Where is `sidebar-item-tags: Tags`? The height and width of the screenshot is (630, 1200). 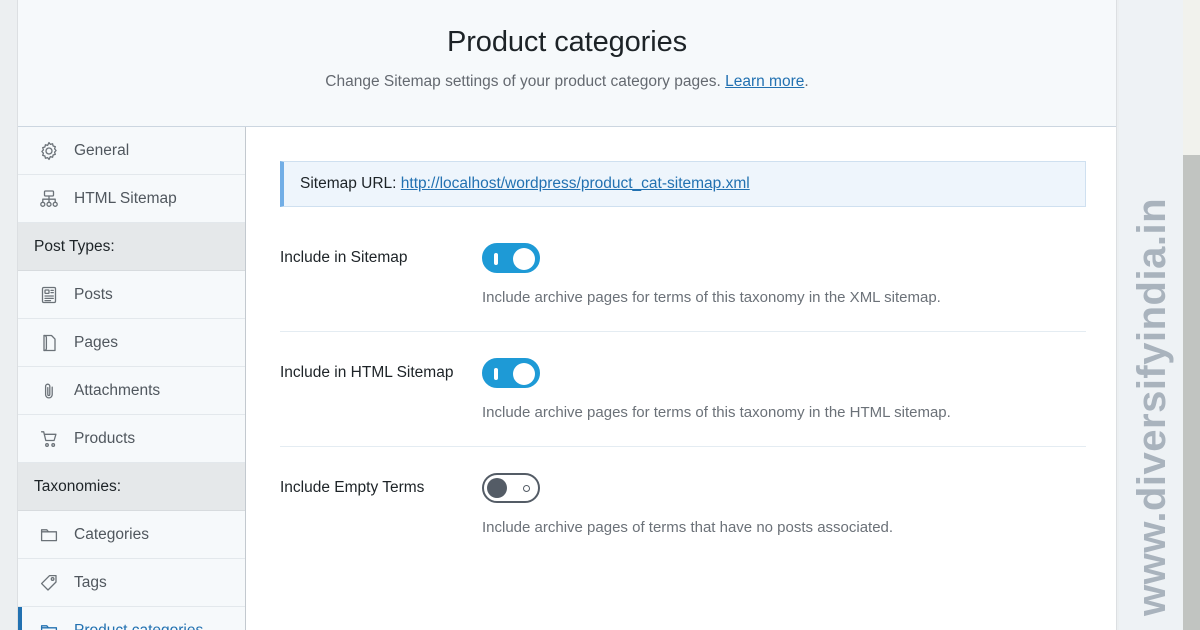
sidebar-item-tags: Tags is located at coordinates (131, 583).